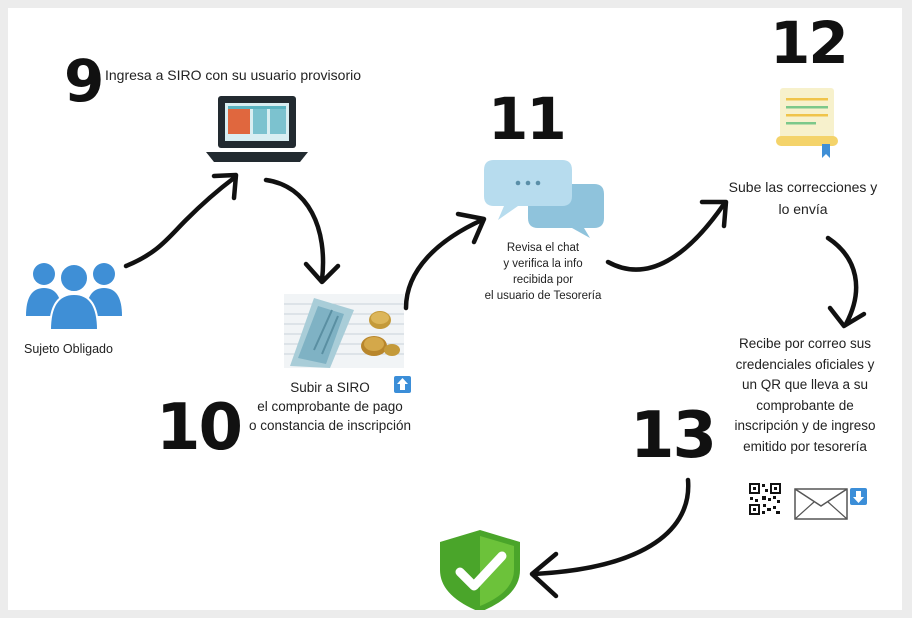 The height and width of the screenshot is (618, 912). I want to click on arrow-step-13-to-shield, so click(610, 538).